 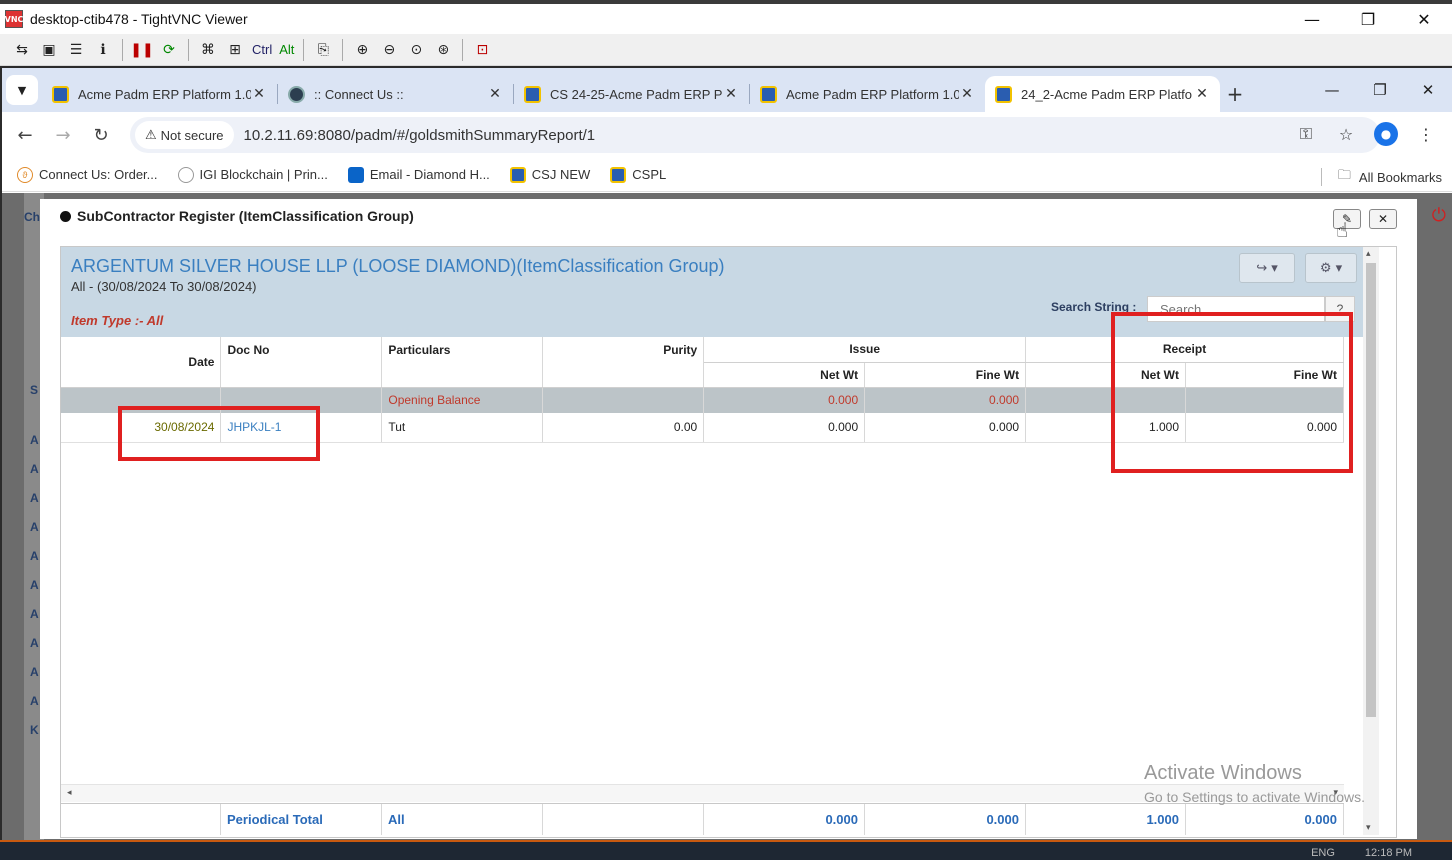 I want to click on bookmark-star-icon: ☆, so click(x=1346, y=134).